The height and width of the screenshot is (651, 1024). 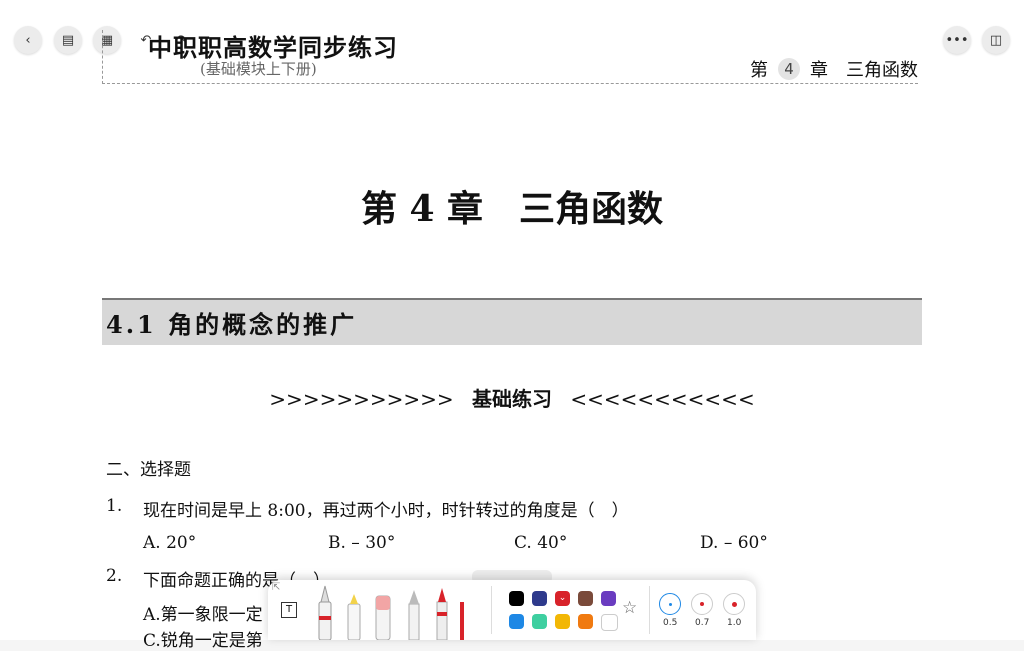 I want to click on color-swatch-blue, so click(x=516, y=621).